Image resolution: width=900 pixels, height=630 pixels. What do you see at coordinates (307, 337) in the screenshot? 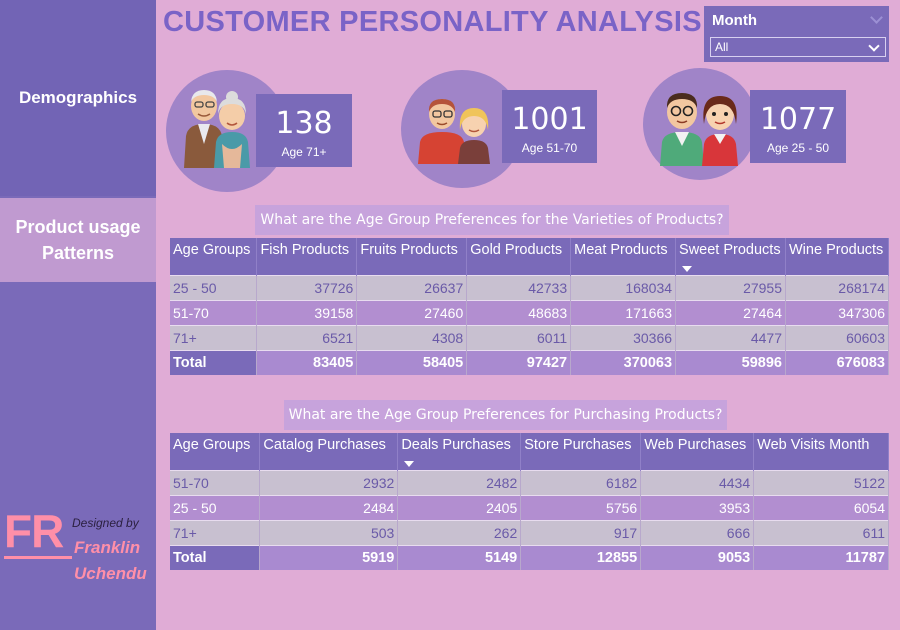
I see `table-cell: 6521` at bounding box center [307, 337].